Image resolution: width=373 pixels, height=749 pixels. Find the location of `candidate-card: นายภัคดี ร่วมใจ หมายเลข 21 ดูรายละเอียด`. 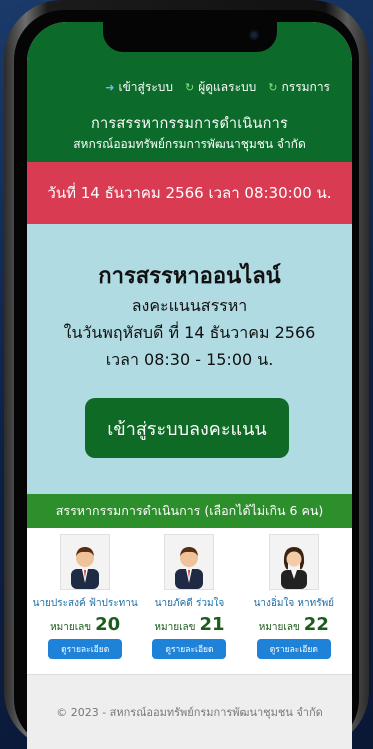

candidate-card: นายภัคดี ร่วมใจ หมายเลข 21 ดูรายละเอียด is located at coordinates (189, 604).